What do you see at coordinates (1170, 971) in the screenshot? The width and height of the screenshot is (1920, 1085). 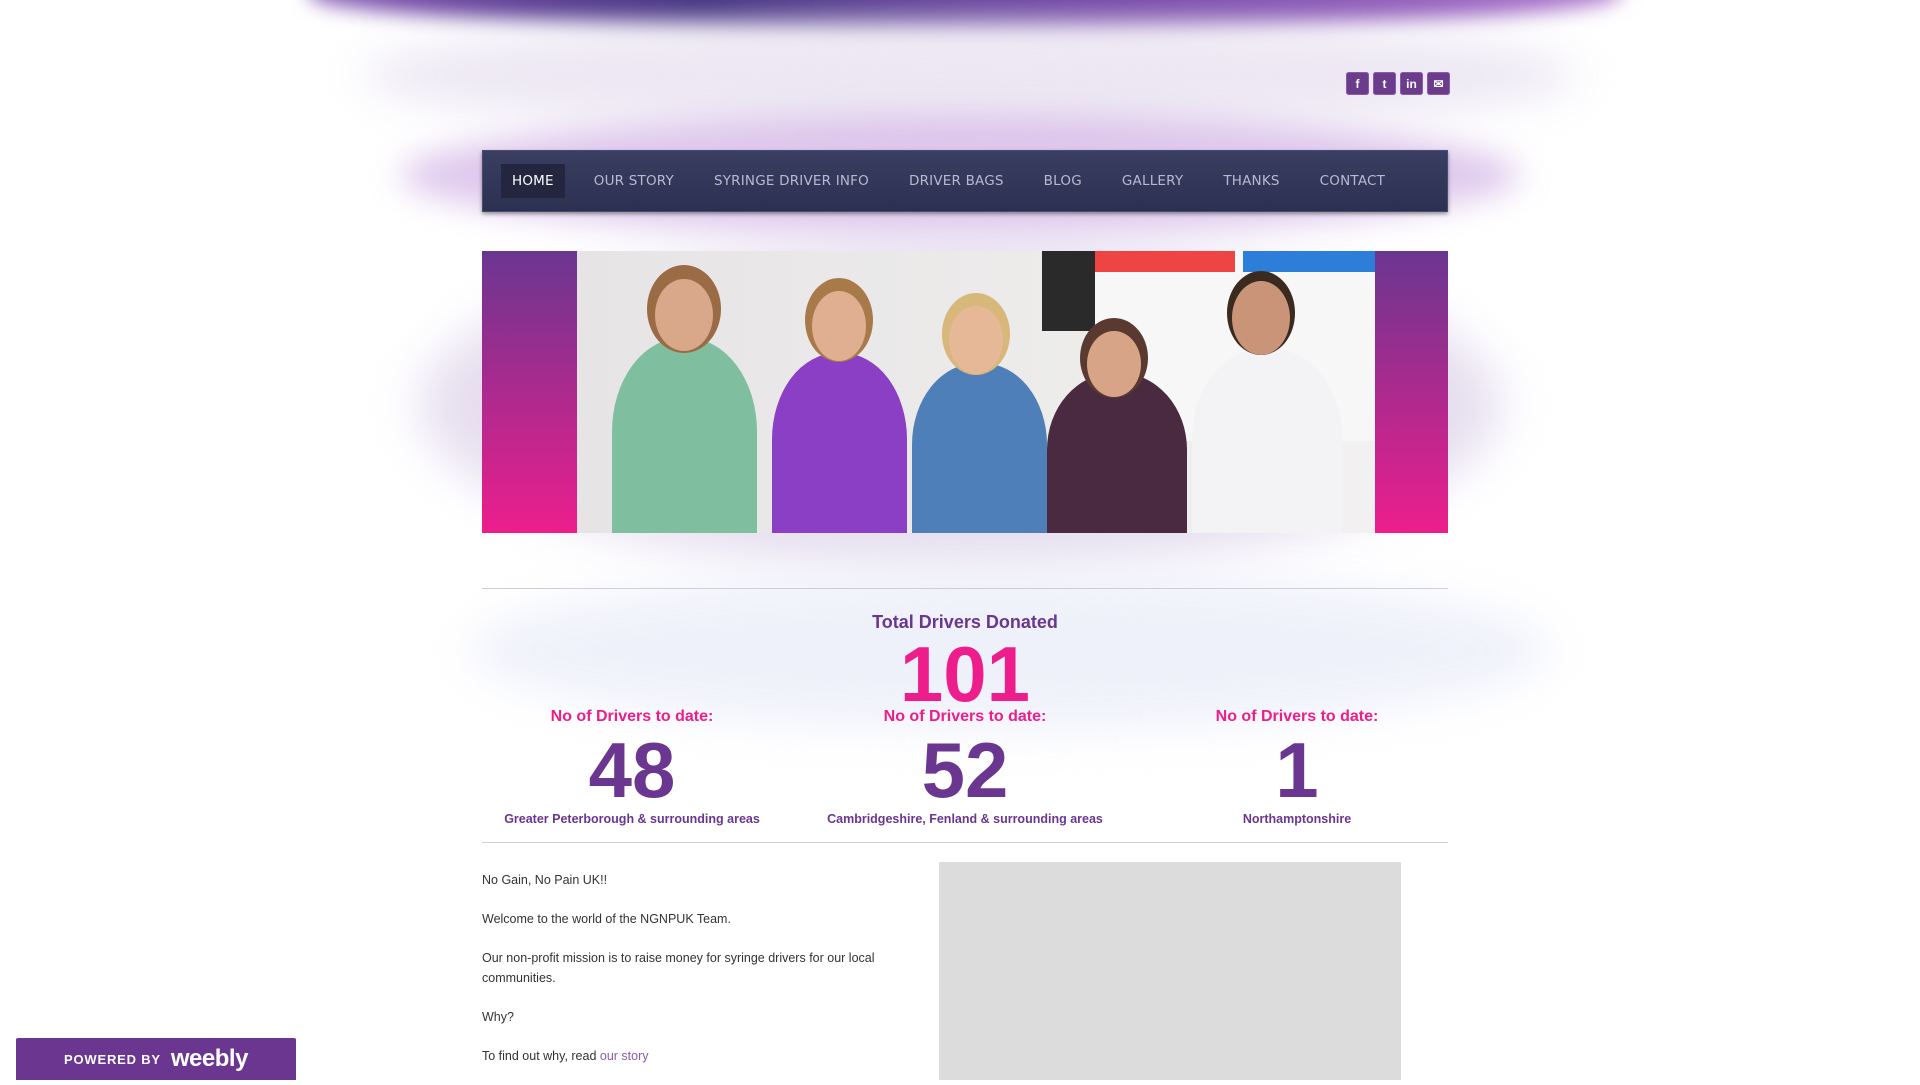 I see `map-placeholder` at bounding box center [1170, 971].